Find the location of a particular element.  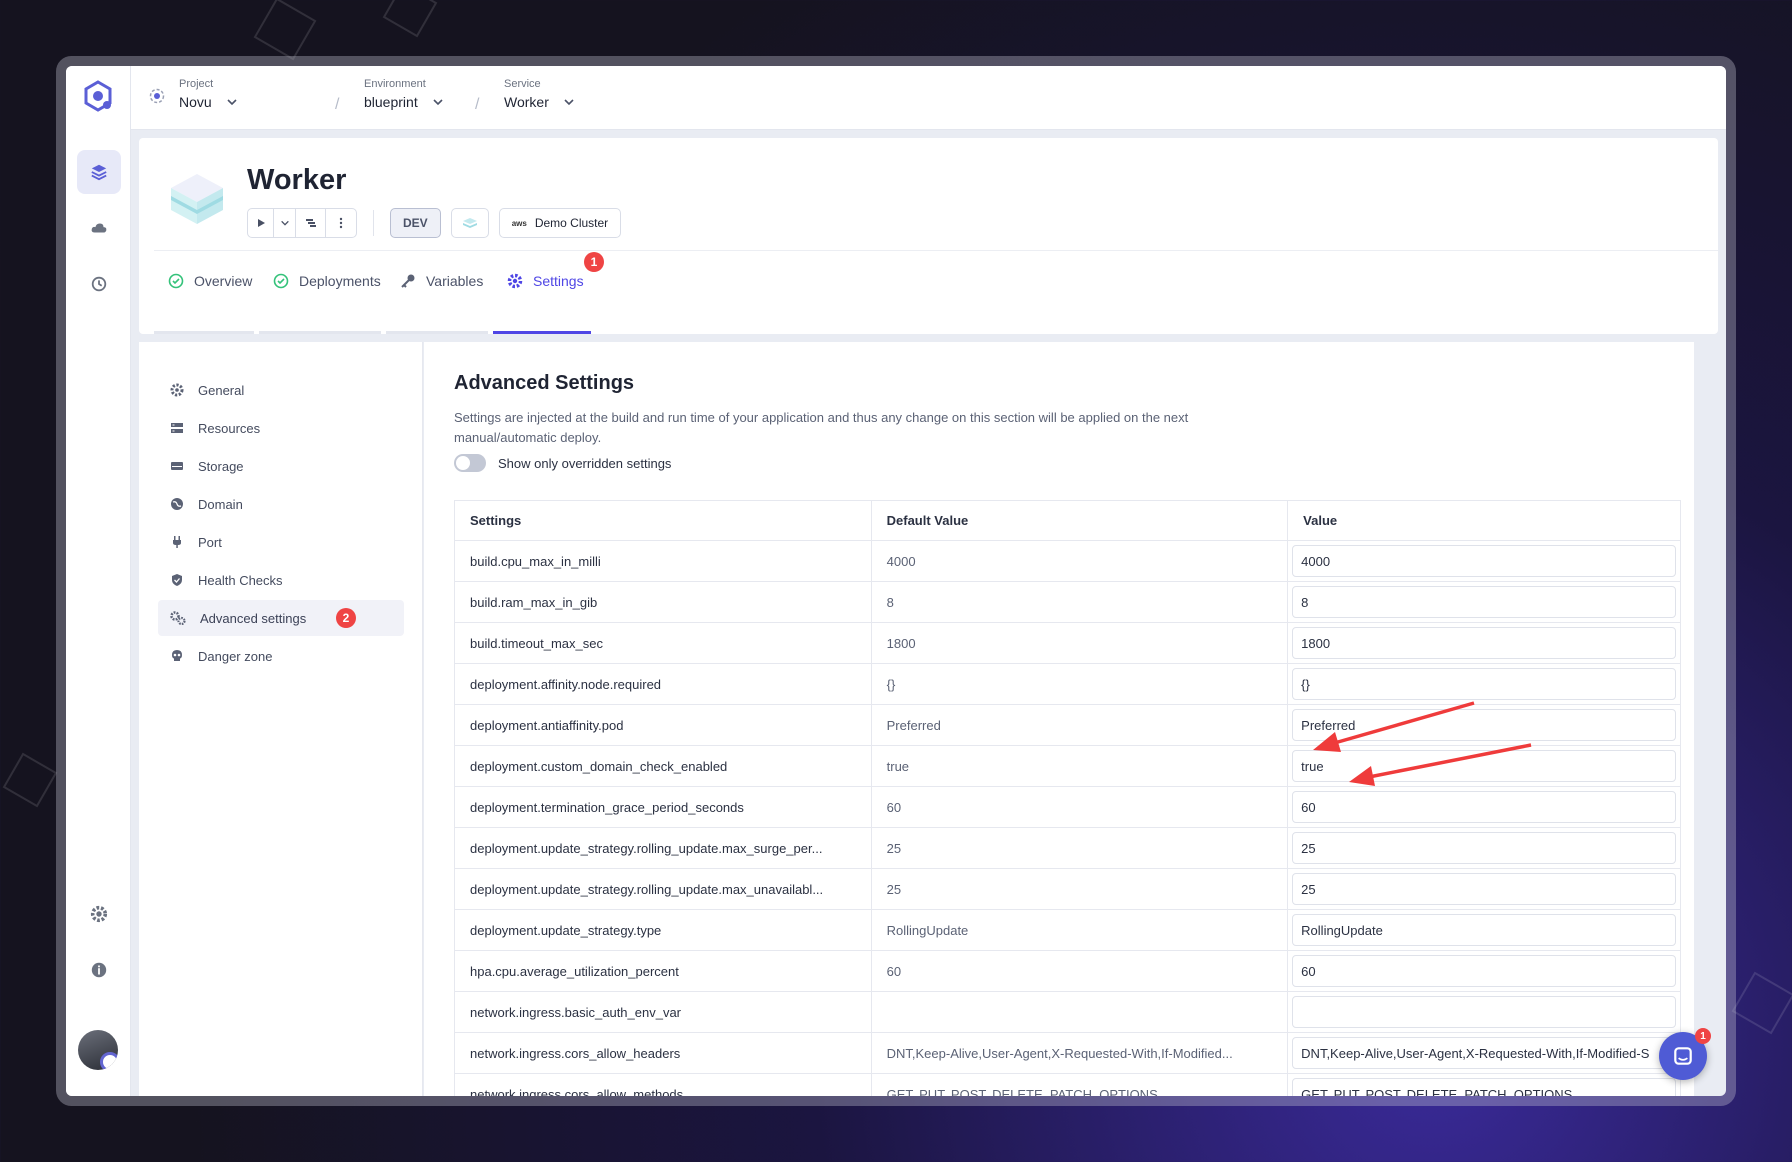

table-row: build.ram_max_in_gib 8 8 is located at coordinates (1067, 602).